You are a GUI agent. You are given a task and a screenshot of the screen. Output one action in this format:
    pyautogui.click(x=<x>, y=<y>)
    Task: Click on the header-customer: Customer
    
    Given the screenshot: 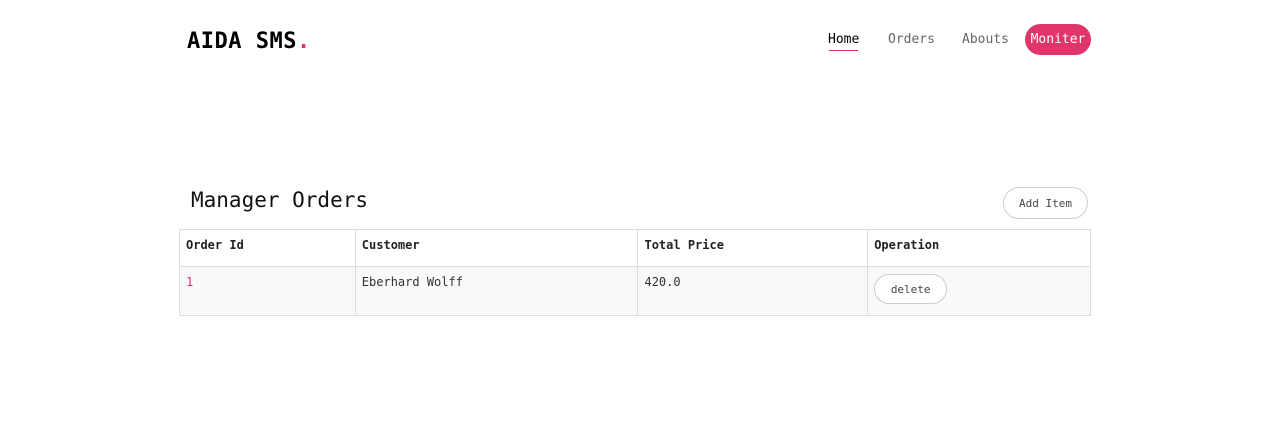 What is the action you would take?
    pyautogui.click(x=496, y=248)
    